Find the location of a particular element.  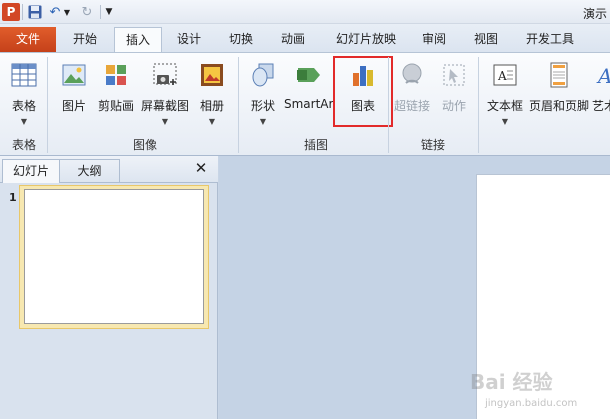

tab-transitions: 切换 is located at coordinates (241, 39).